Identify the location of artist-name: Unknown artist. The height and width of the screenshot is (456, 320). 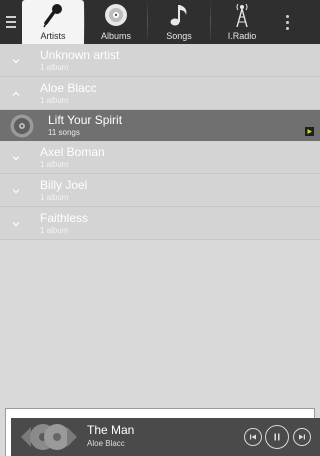
(80, 55).